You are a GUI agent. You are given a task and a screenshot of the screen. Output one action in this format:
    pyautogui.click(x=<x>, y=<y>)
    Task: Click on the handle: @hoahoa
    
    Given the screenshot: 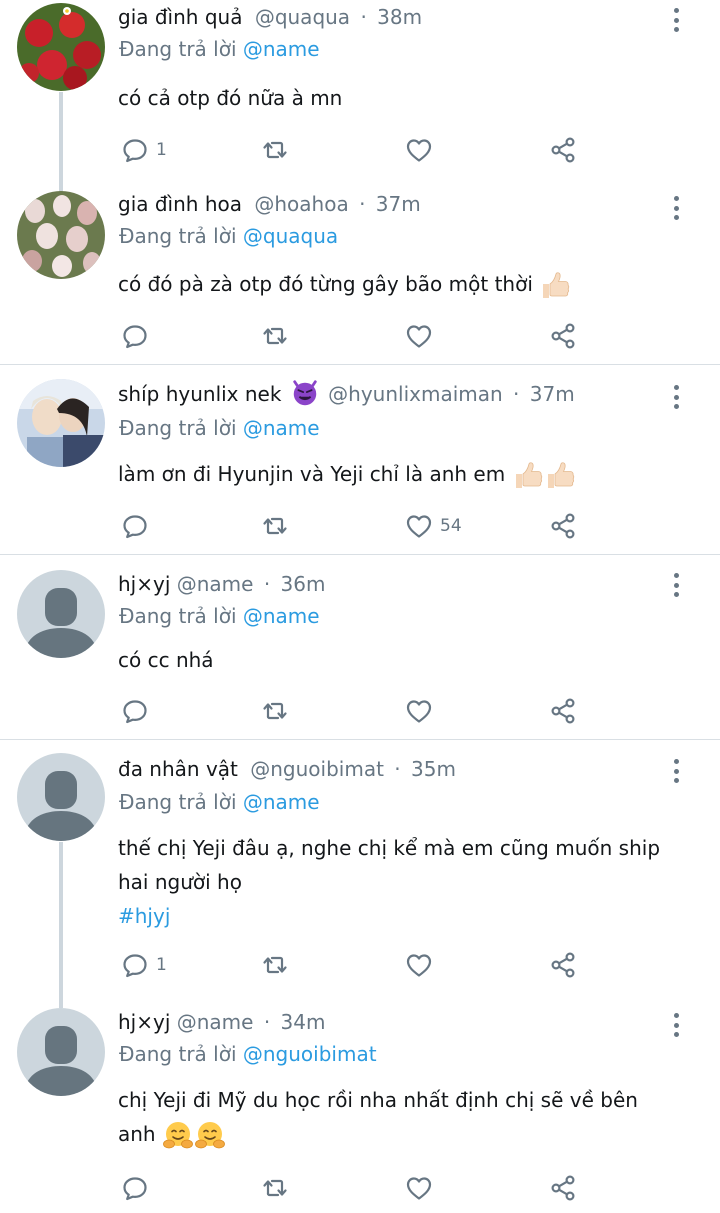 What is the action you would take?
    pyautogui.click(x=301, y=204)
    